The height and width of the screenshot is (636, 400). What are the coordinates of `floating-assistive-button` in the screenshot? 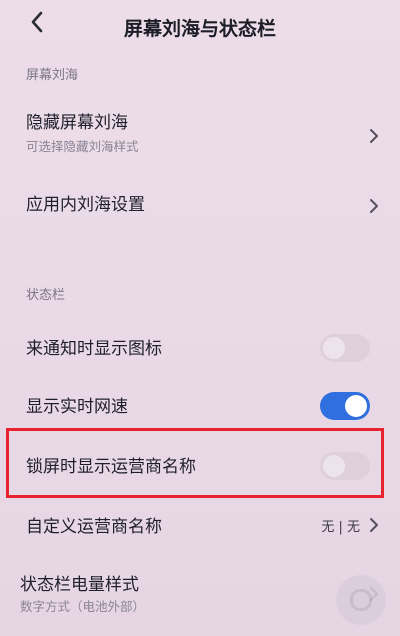 It's located at (361, 600).